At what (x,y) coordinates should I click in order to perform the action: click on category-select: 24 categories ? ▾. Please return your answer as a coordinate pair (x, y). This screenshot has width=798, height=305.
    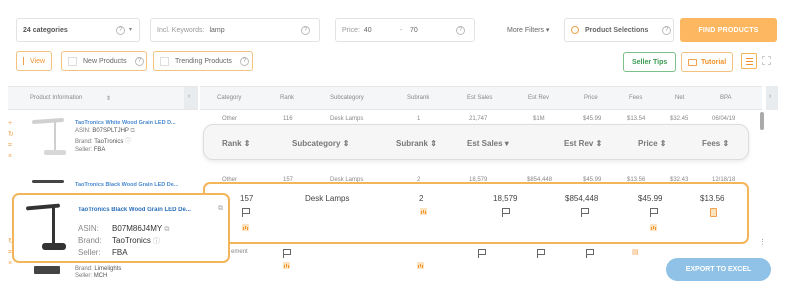
    Looking at the image, I should click on (78, 30).